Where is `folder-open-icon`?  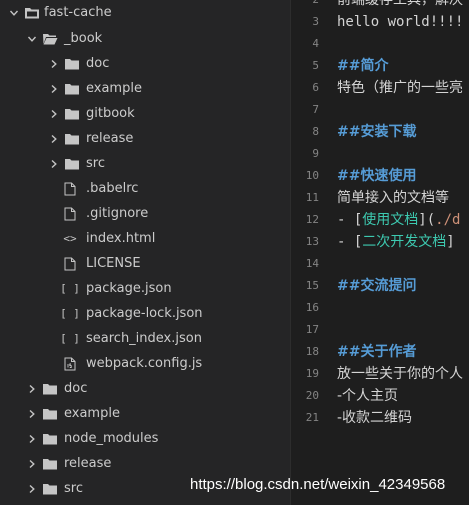
folder-open-icon is located at coordinates (50, 38).